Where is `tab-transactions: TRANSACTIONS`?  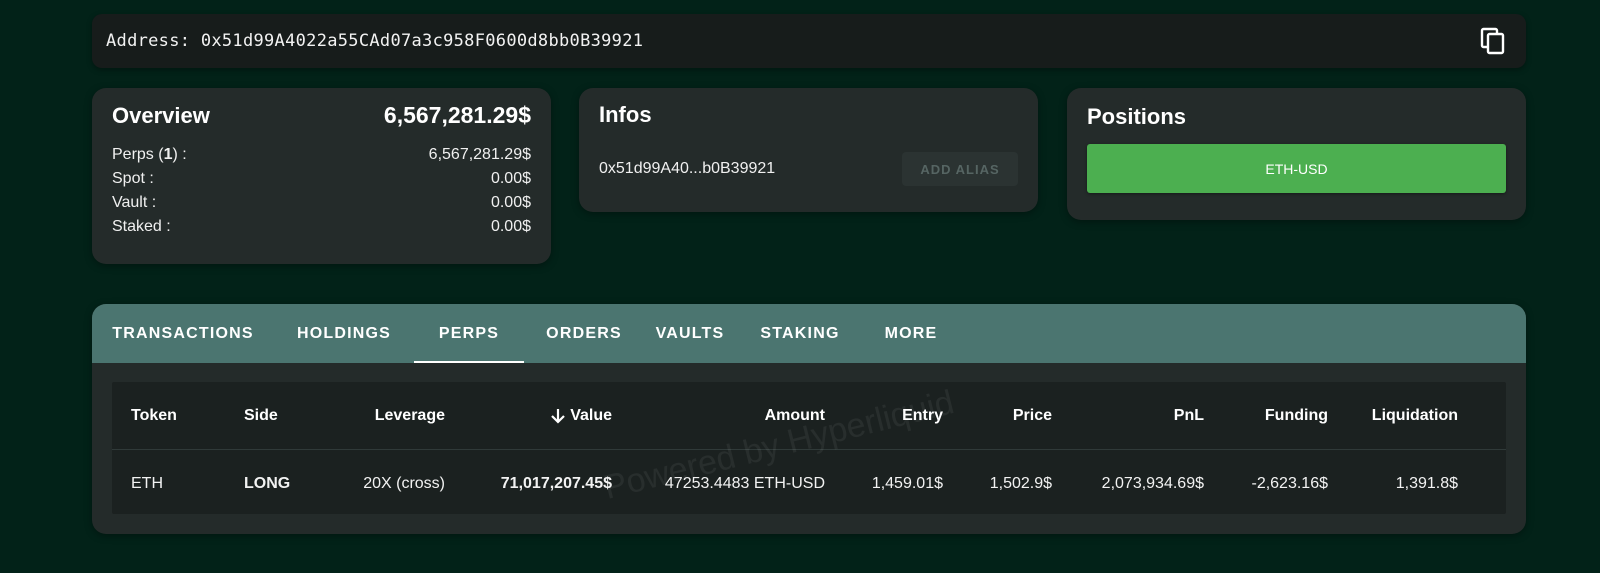
tab-transactions: TRANSACTIONS is located at coordinates (183, 333).